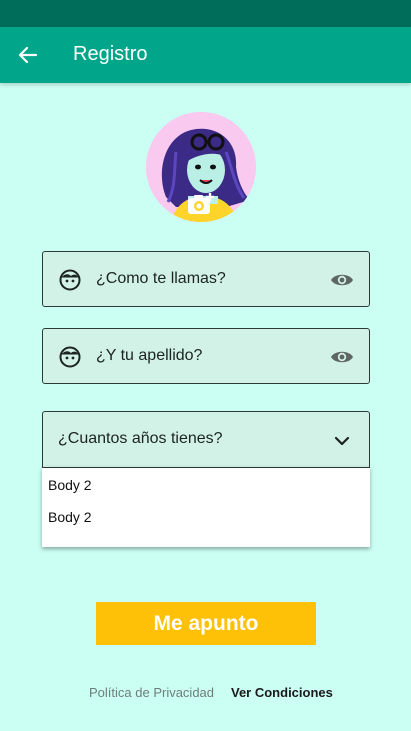 This screenshot has height=731, width=411. Describe the element at coordinates (151, 692) in the screenshot. I see `privacy-policy-link: Política de Privacidad` at that location.